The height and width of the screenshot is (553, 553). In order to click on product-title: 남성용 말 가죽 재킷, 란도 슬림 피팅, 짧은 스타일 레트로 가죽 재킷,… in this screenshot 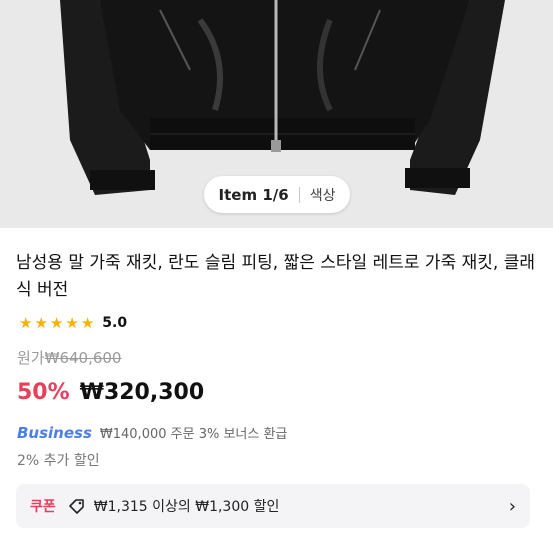, I will do `click(275, 276)`.